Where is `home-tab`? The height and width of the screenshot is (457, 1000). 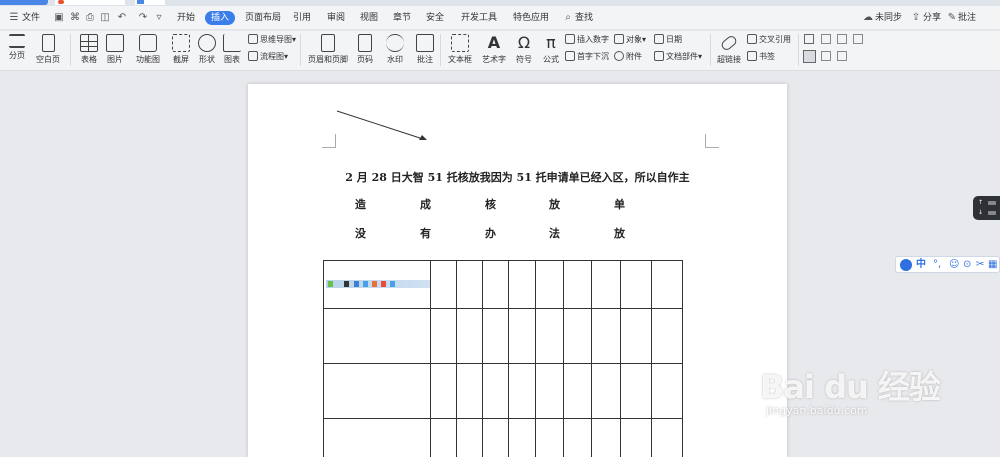 home-tab is located at coordinates (24, 2).